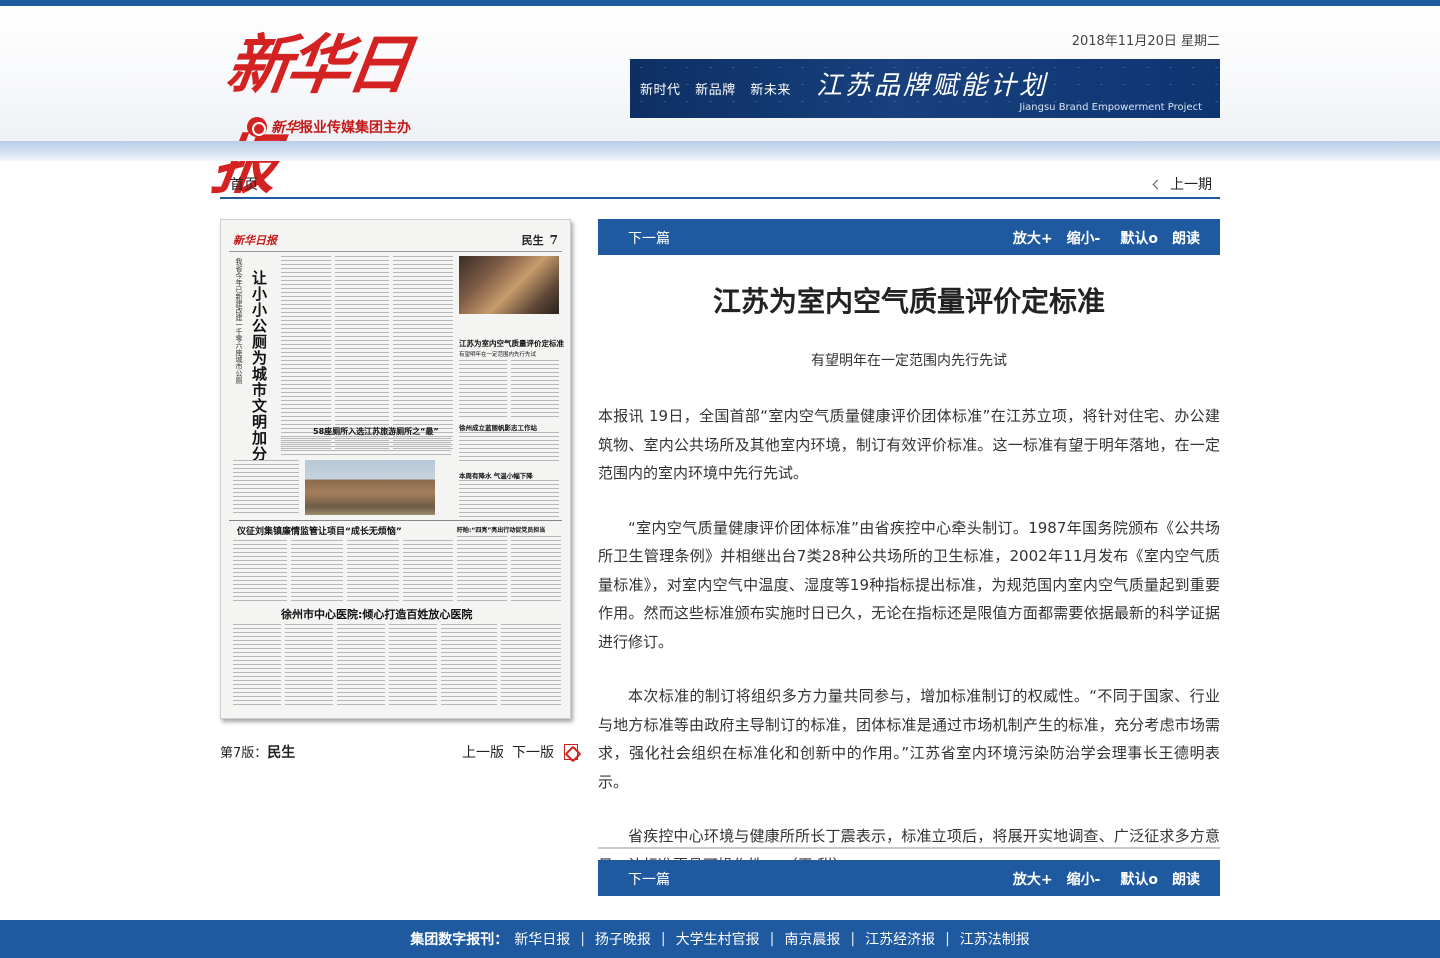 This screenshot has height=958, width=1440. What do you see at coordinates (257, 127) in the screenshot?
I see `publisher-mark-icon` at bounding box center [257, 127].